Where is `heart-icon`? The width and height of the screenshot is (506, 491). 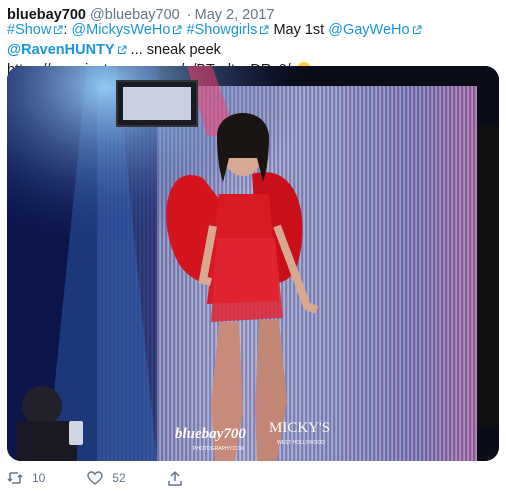 heart-icon is located at coordinates (95, 478).